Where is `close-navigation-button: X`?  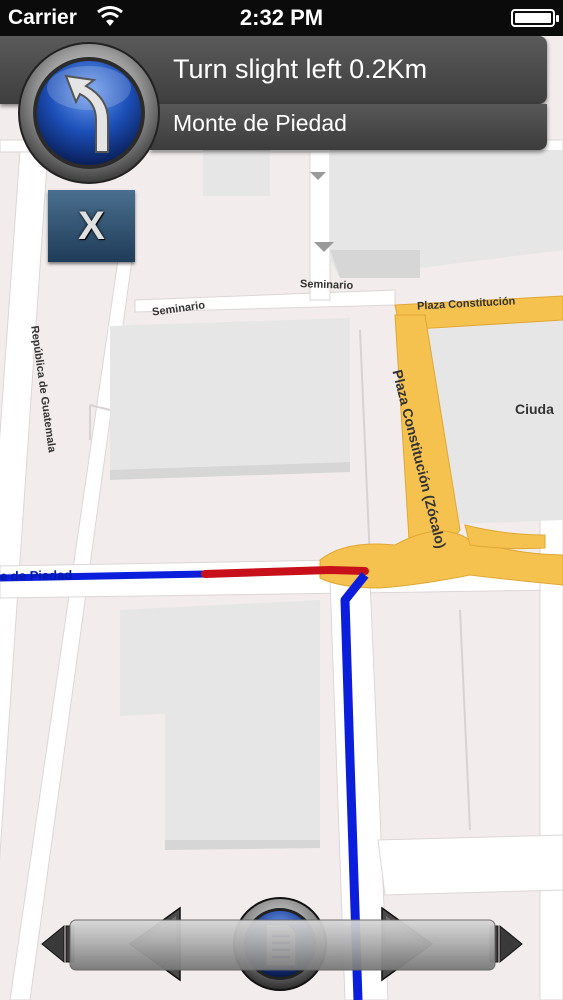
close-navigation-button: X is located at coordinates (91, 226).